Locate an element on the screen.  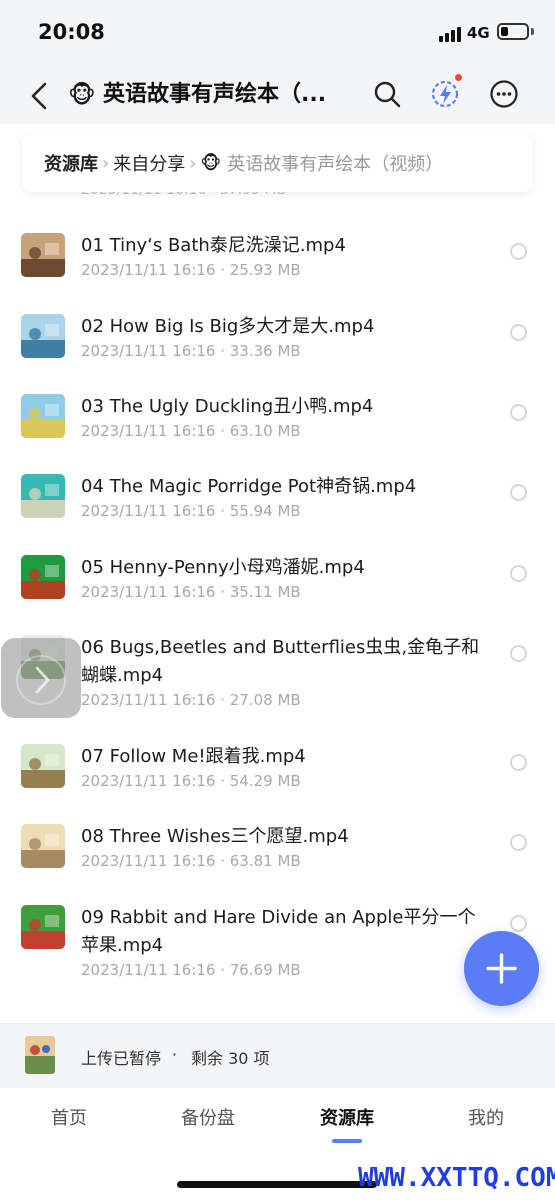
file-name: 08 Three Wishes三个愿望.mp4 is located at coordinates (215, 836).